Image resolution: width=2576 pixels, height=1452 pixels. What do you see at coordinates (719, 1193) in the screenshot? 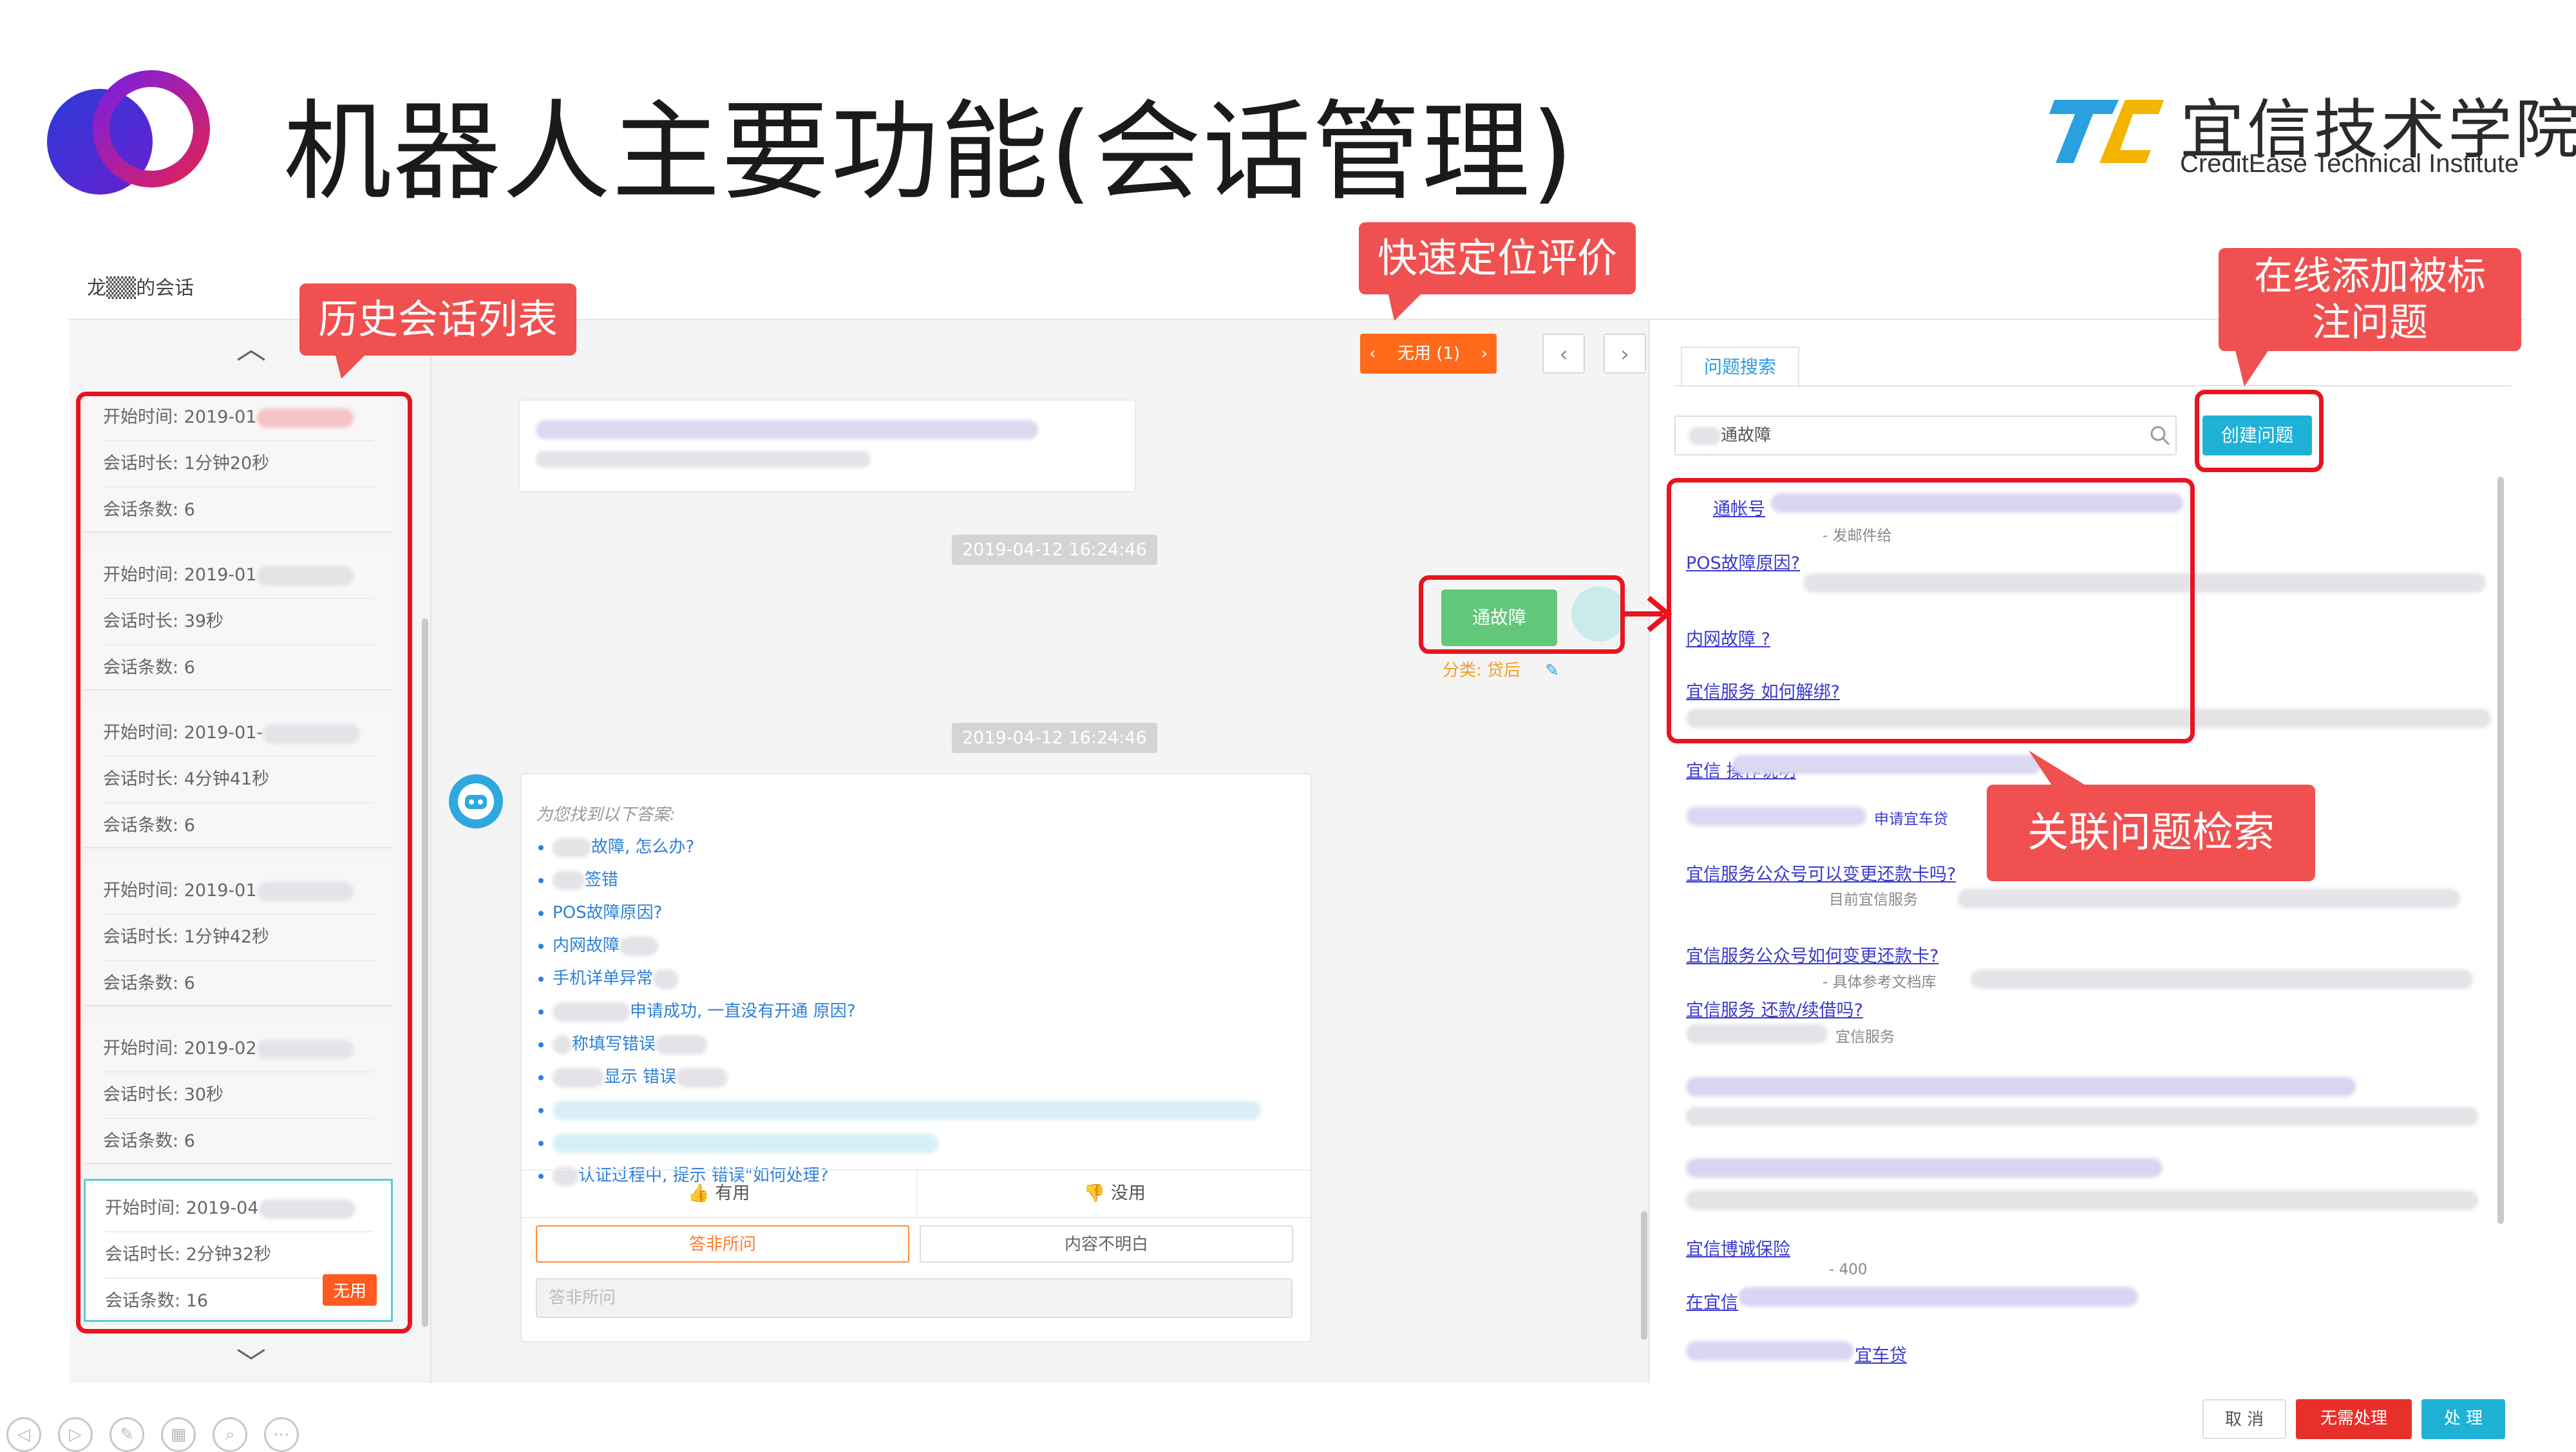
I see `useful-button: 👍 有用` at bounding box center [719, 1193].